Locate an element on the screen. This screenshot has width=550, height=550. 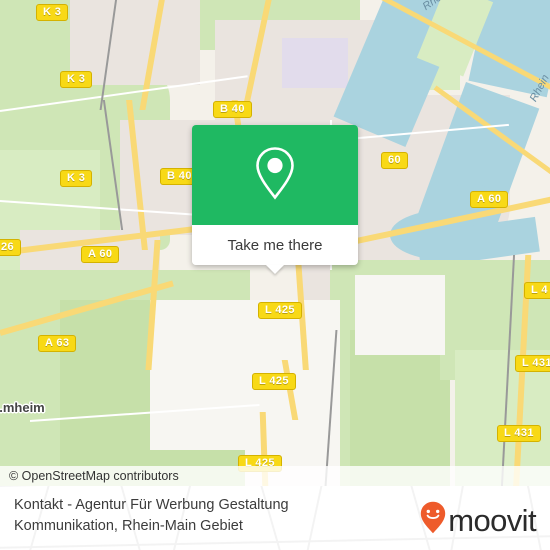
card-pin-area is located at coordinates (275, 175).